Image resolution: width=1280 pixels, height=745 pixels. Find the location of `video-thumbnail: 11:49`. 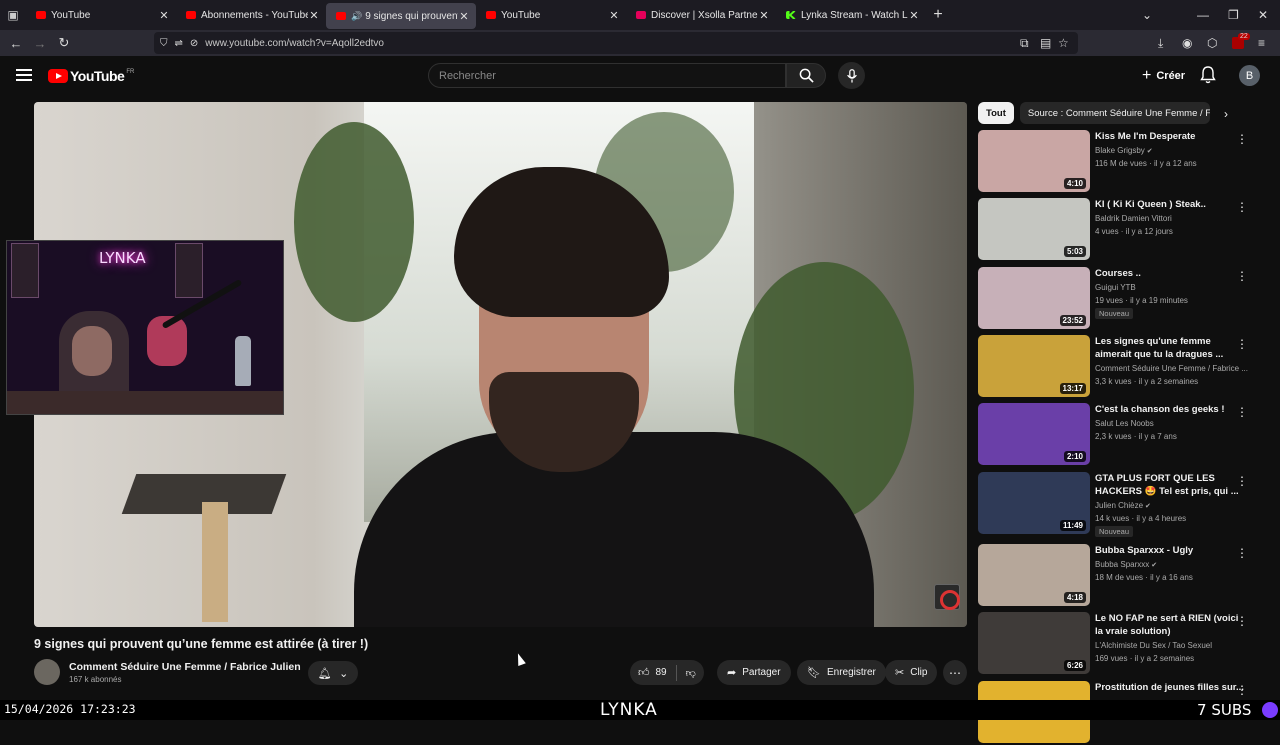

video-thumbnail: 11:49 is located at coordinates (1034, 503).